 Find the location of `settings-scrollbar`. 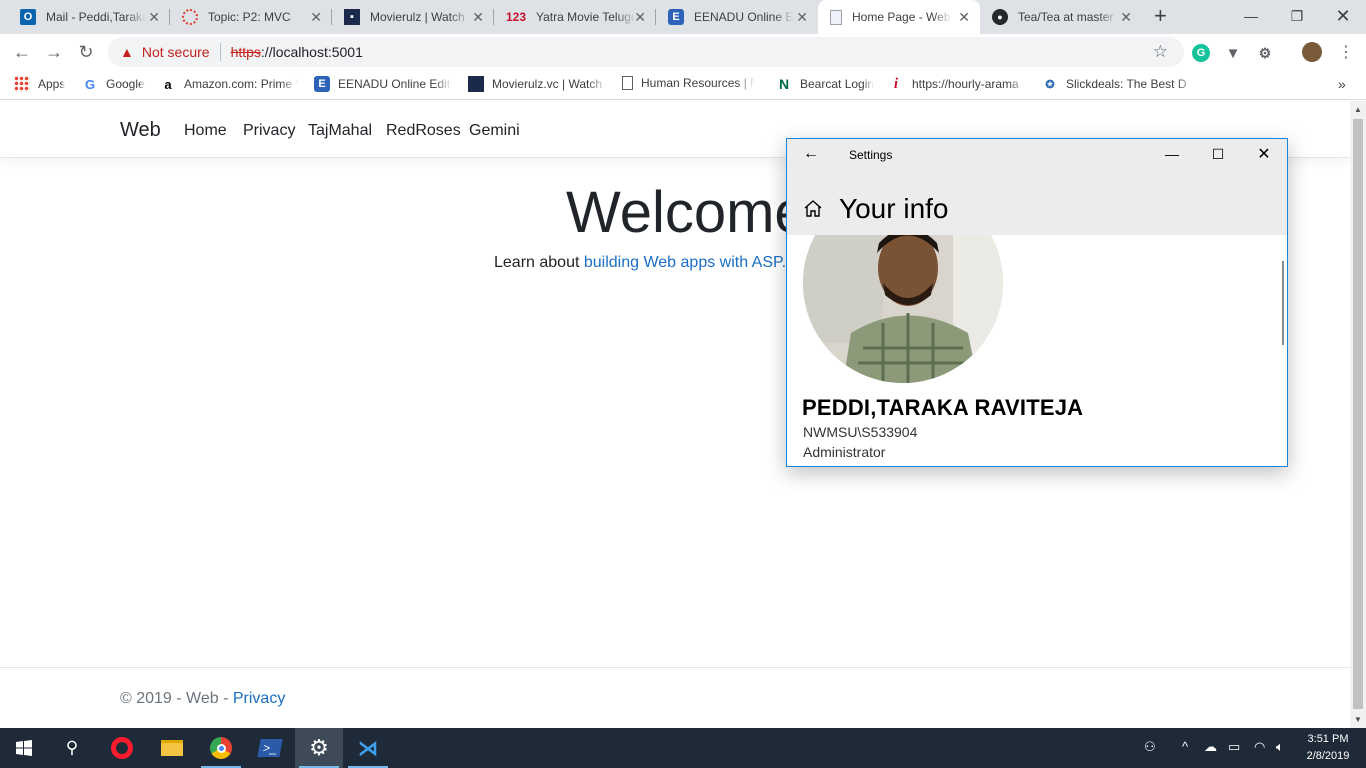

settings-scrollbar is located at coordinates (1283, 303).